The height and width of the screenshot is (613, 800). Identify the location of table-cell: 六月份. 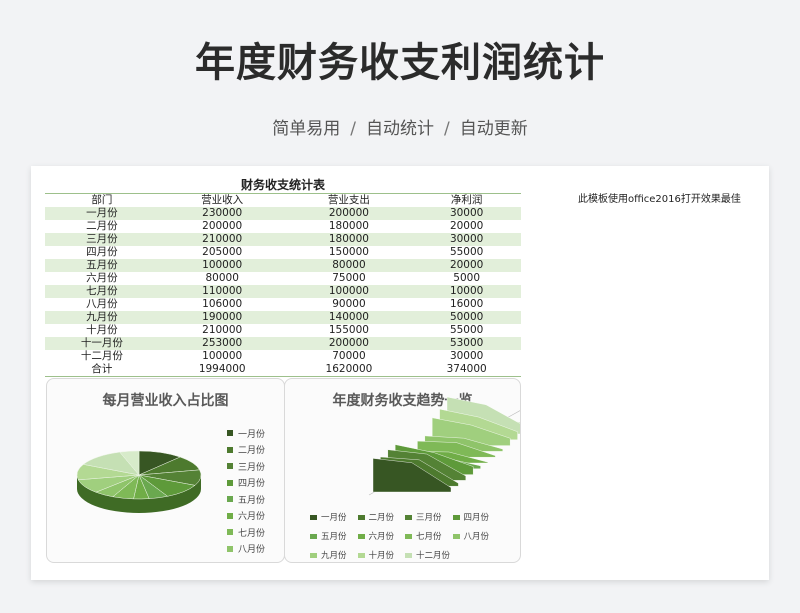
(102, 278).